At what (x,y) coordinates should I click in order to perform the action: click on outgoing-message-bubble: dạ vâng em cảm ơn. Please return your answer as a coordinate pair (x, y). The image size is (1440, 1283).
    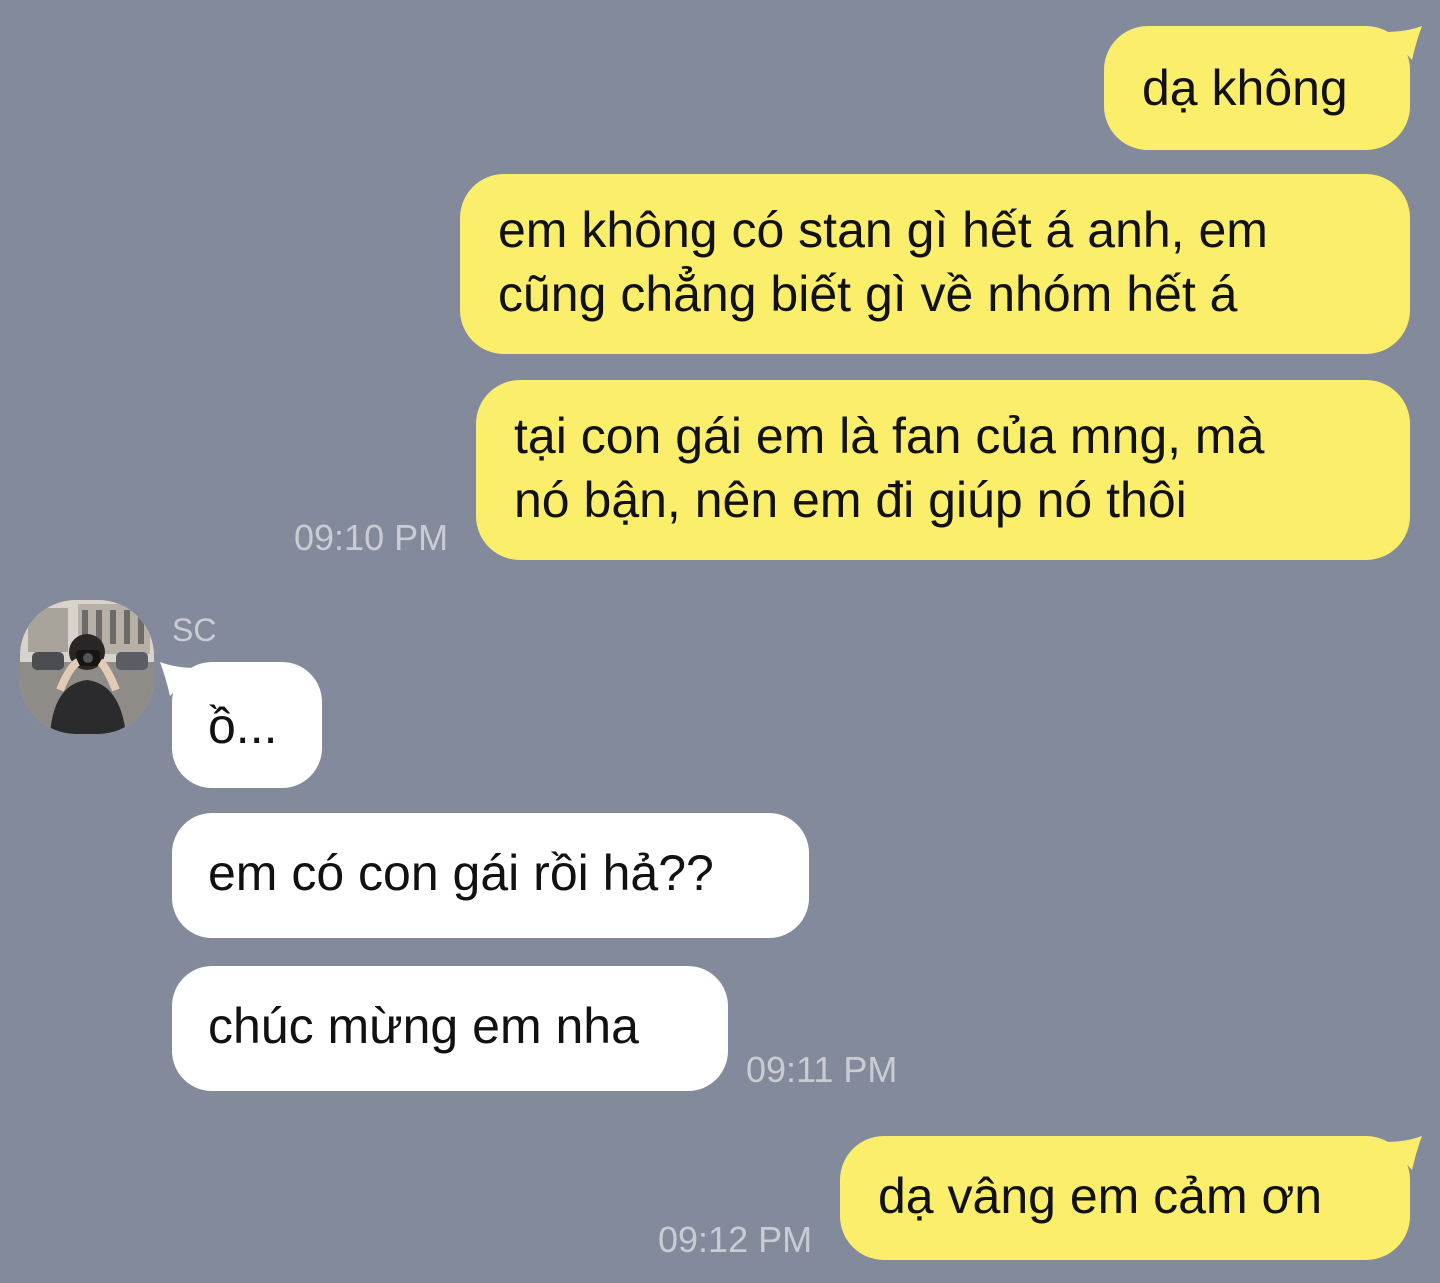
    Looking at the image, I should click on (1131, 1198).